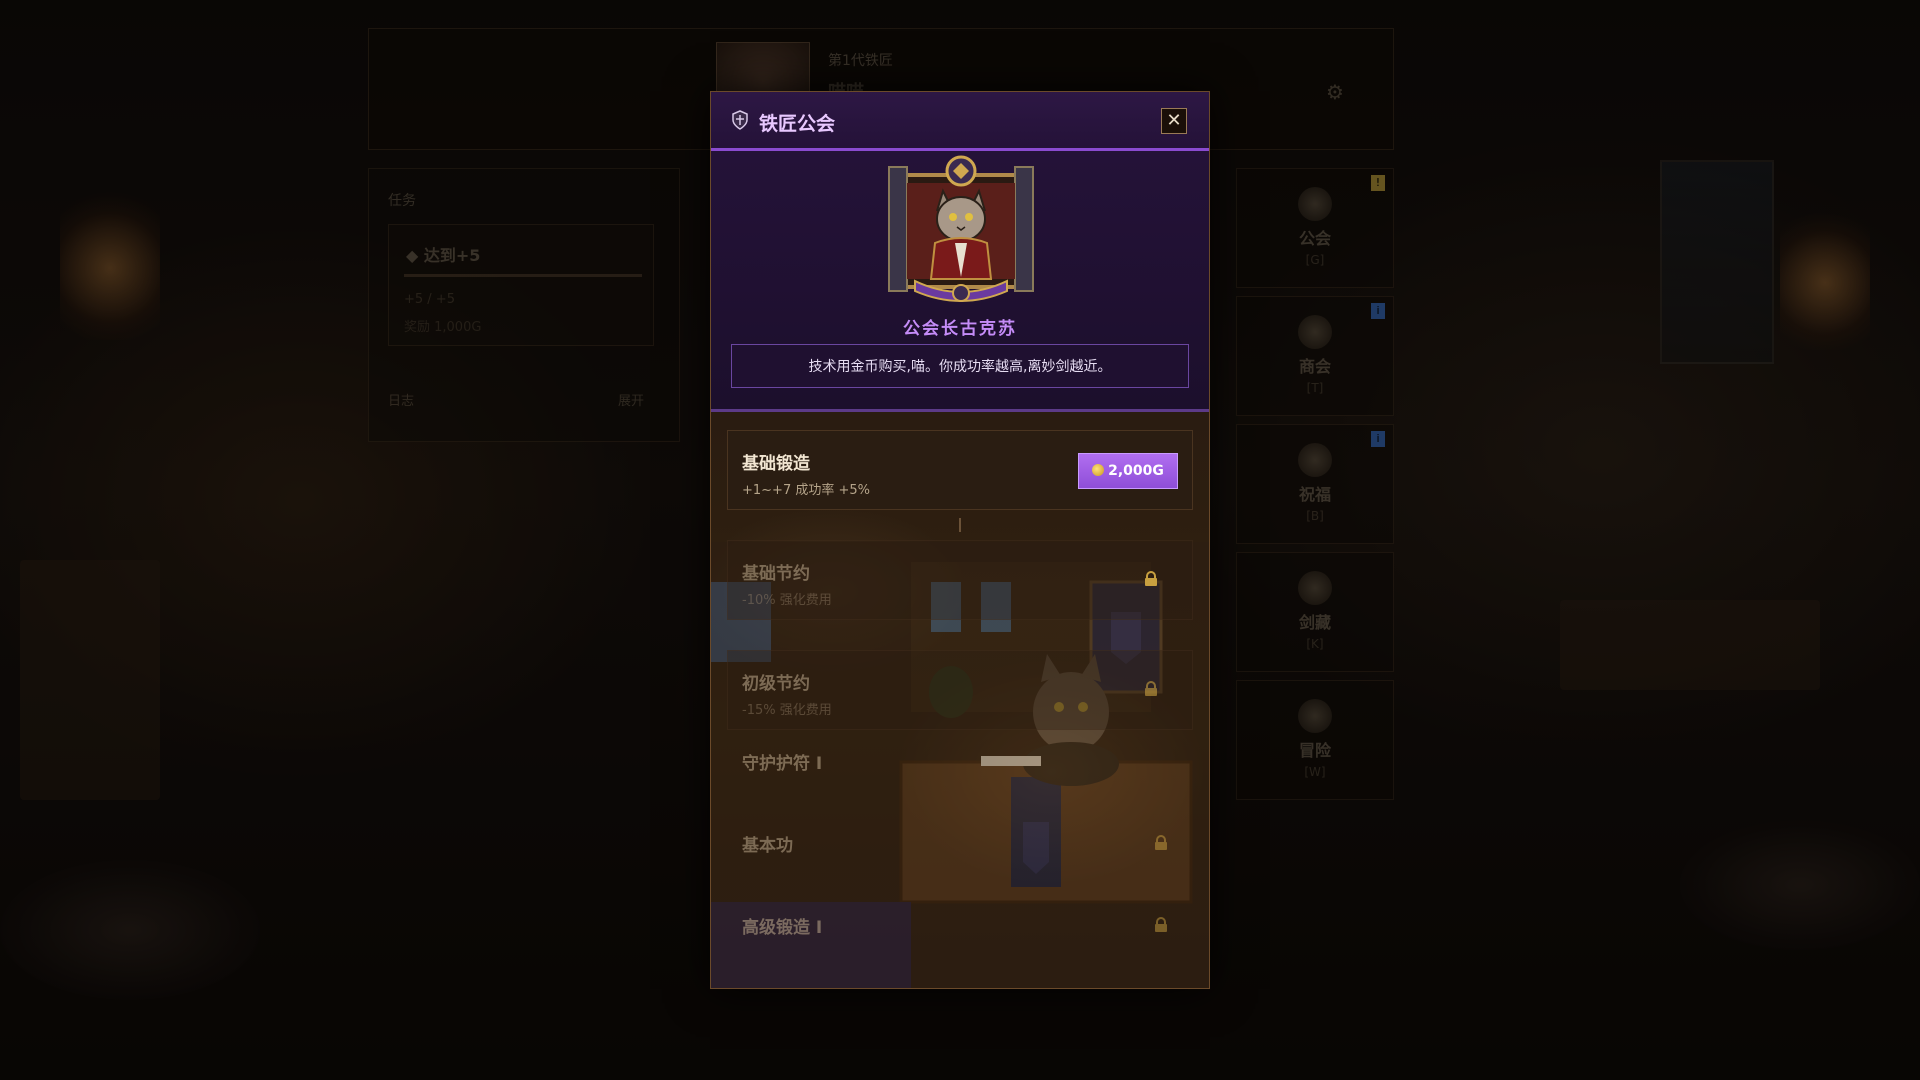  Describe the element at coordinates (776, 684) in the screenshot. I see `skill-name: 初级节约` at that location.